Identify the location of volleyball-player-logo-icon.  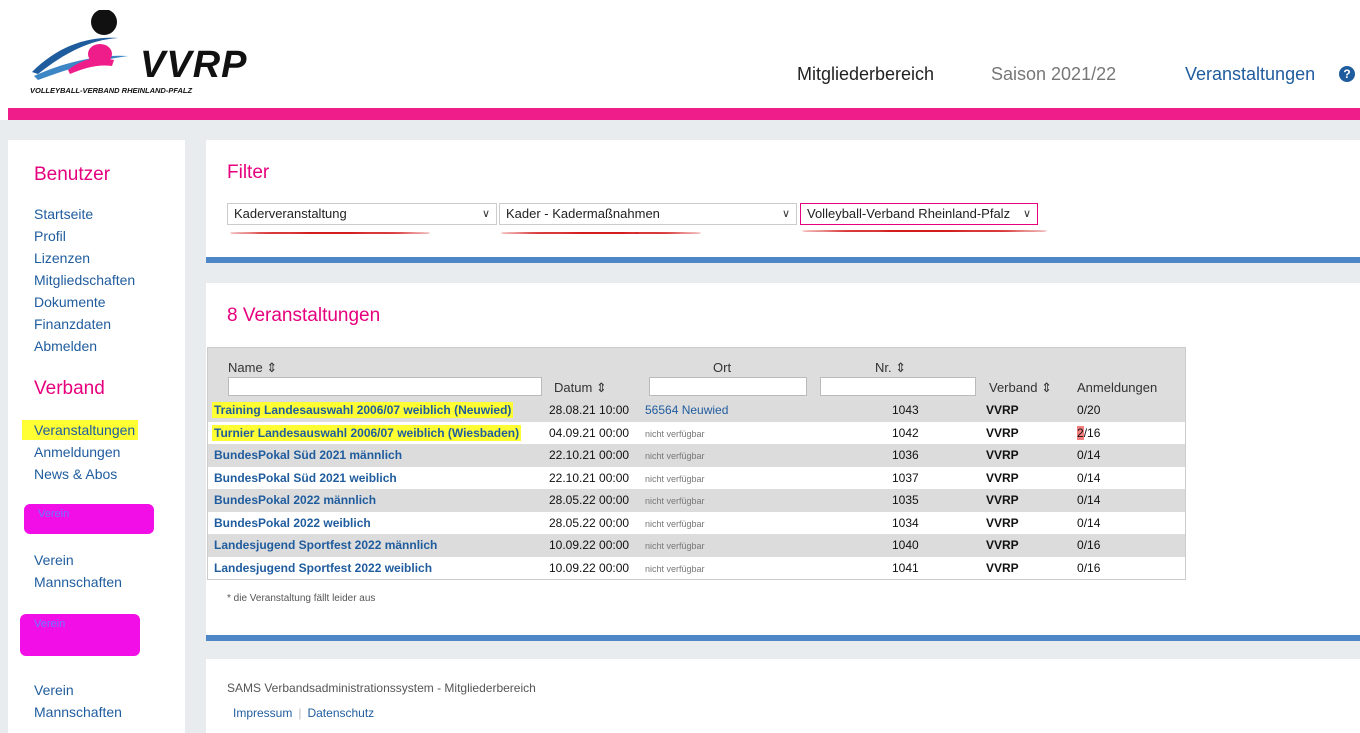
(80, 45).